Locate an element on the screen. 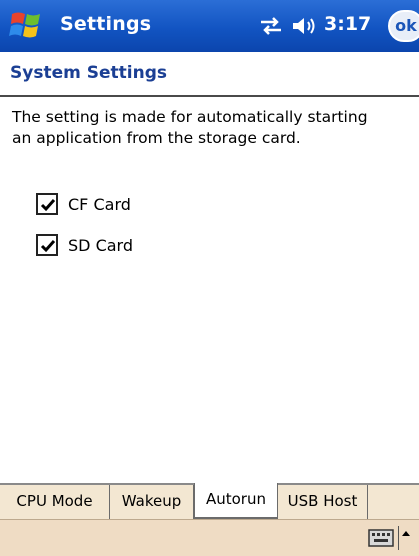 The height and width of the screenshot is (556, 419). tab-cpu-mode: CPU Mode is located at coordinates (55, 502).